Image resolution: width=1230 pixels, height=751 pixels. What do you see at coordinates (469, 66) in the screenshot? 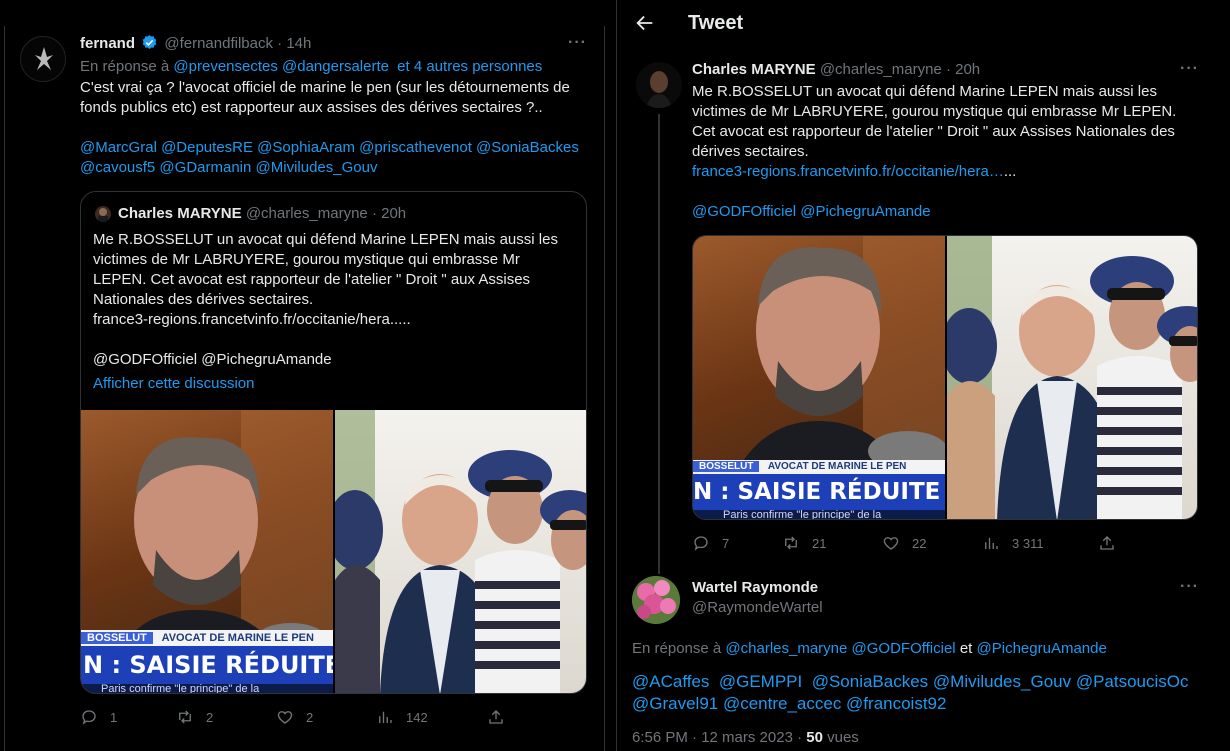
I see `reply-others: et 4 autres personnes` at bounding box center [469, 66].